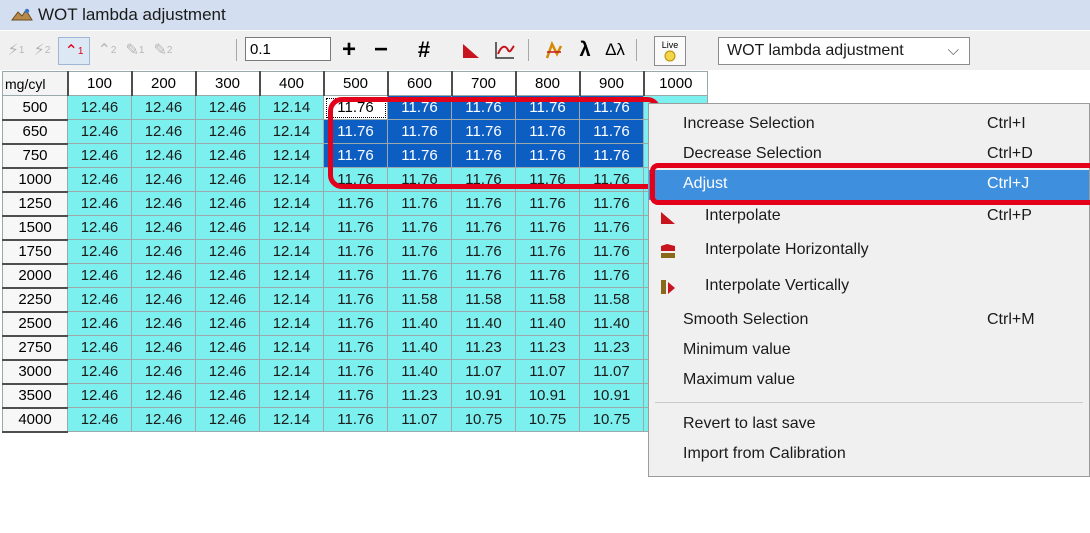 The width and height of the screenshot is (1090, 533). I want to click on row-header: 500, so click(35, 108).